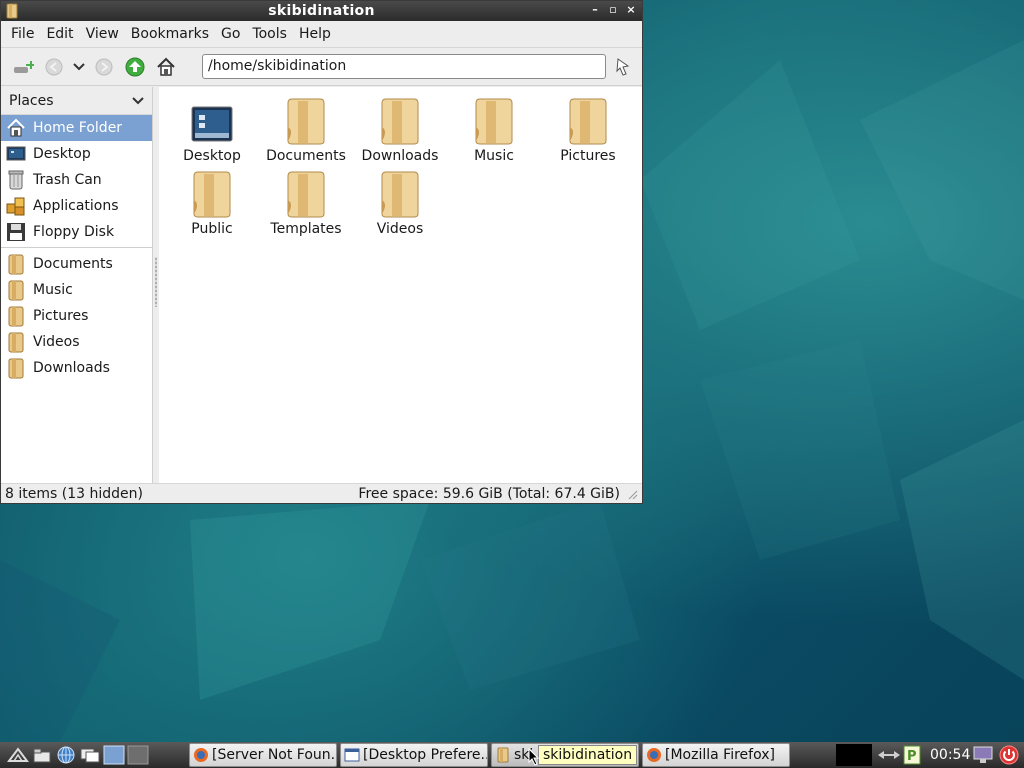 The image size is (1024, 768). What do you see at coordinates (400, 156) in the screenshot?
I see `file-name: Downloads` at bounding box center [400, 156].